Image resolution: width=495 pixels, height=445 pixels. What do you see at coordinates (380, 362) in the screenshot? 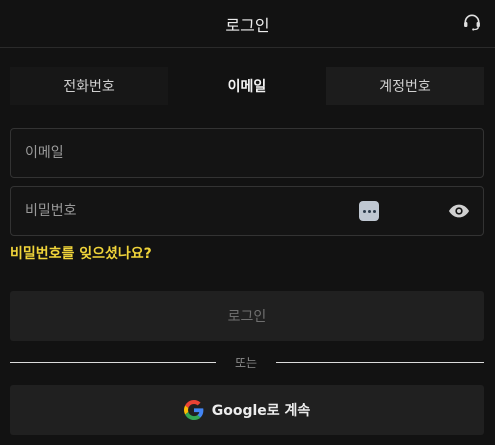
I see `divider-line-right` at bounding box center [380, 362].